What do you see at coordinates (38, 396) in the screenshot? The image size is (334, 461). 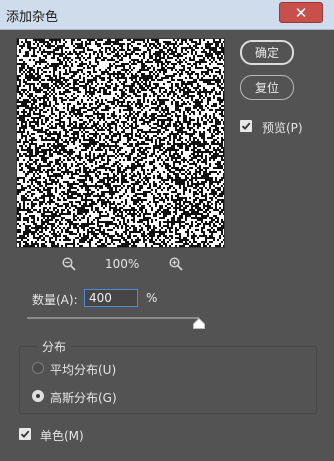 I see `gaussian-radio` at bounding box center [38, 396].